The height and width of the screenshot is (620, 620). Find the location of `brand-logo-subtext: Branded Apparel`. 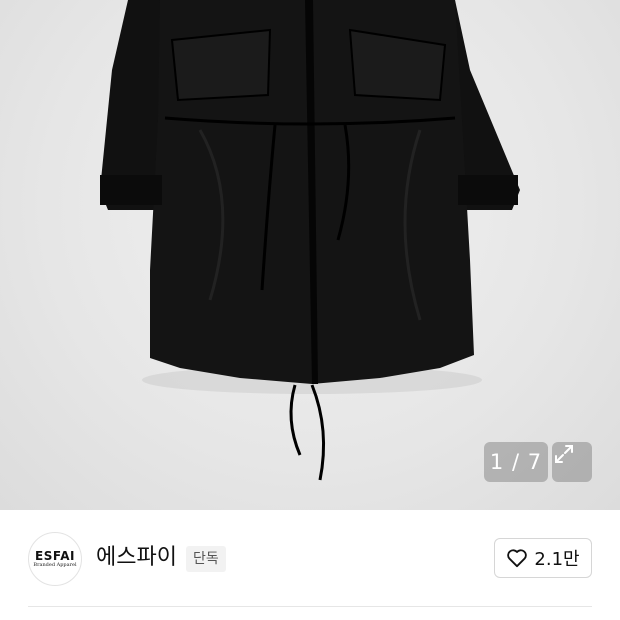

brand-logo-subtext: Branded Apparel is located at coordinates (55, 564).